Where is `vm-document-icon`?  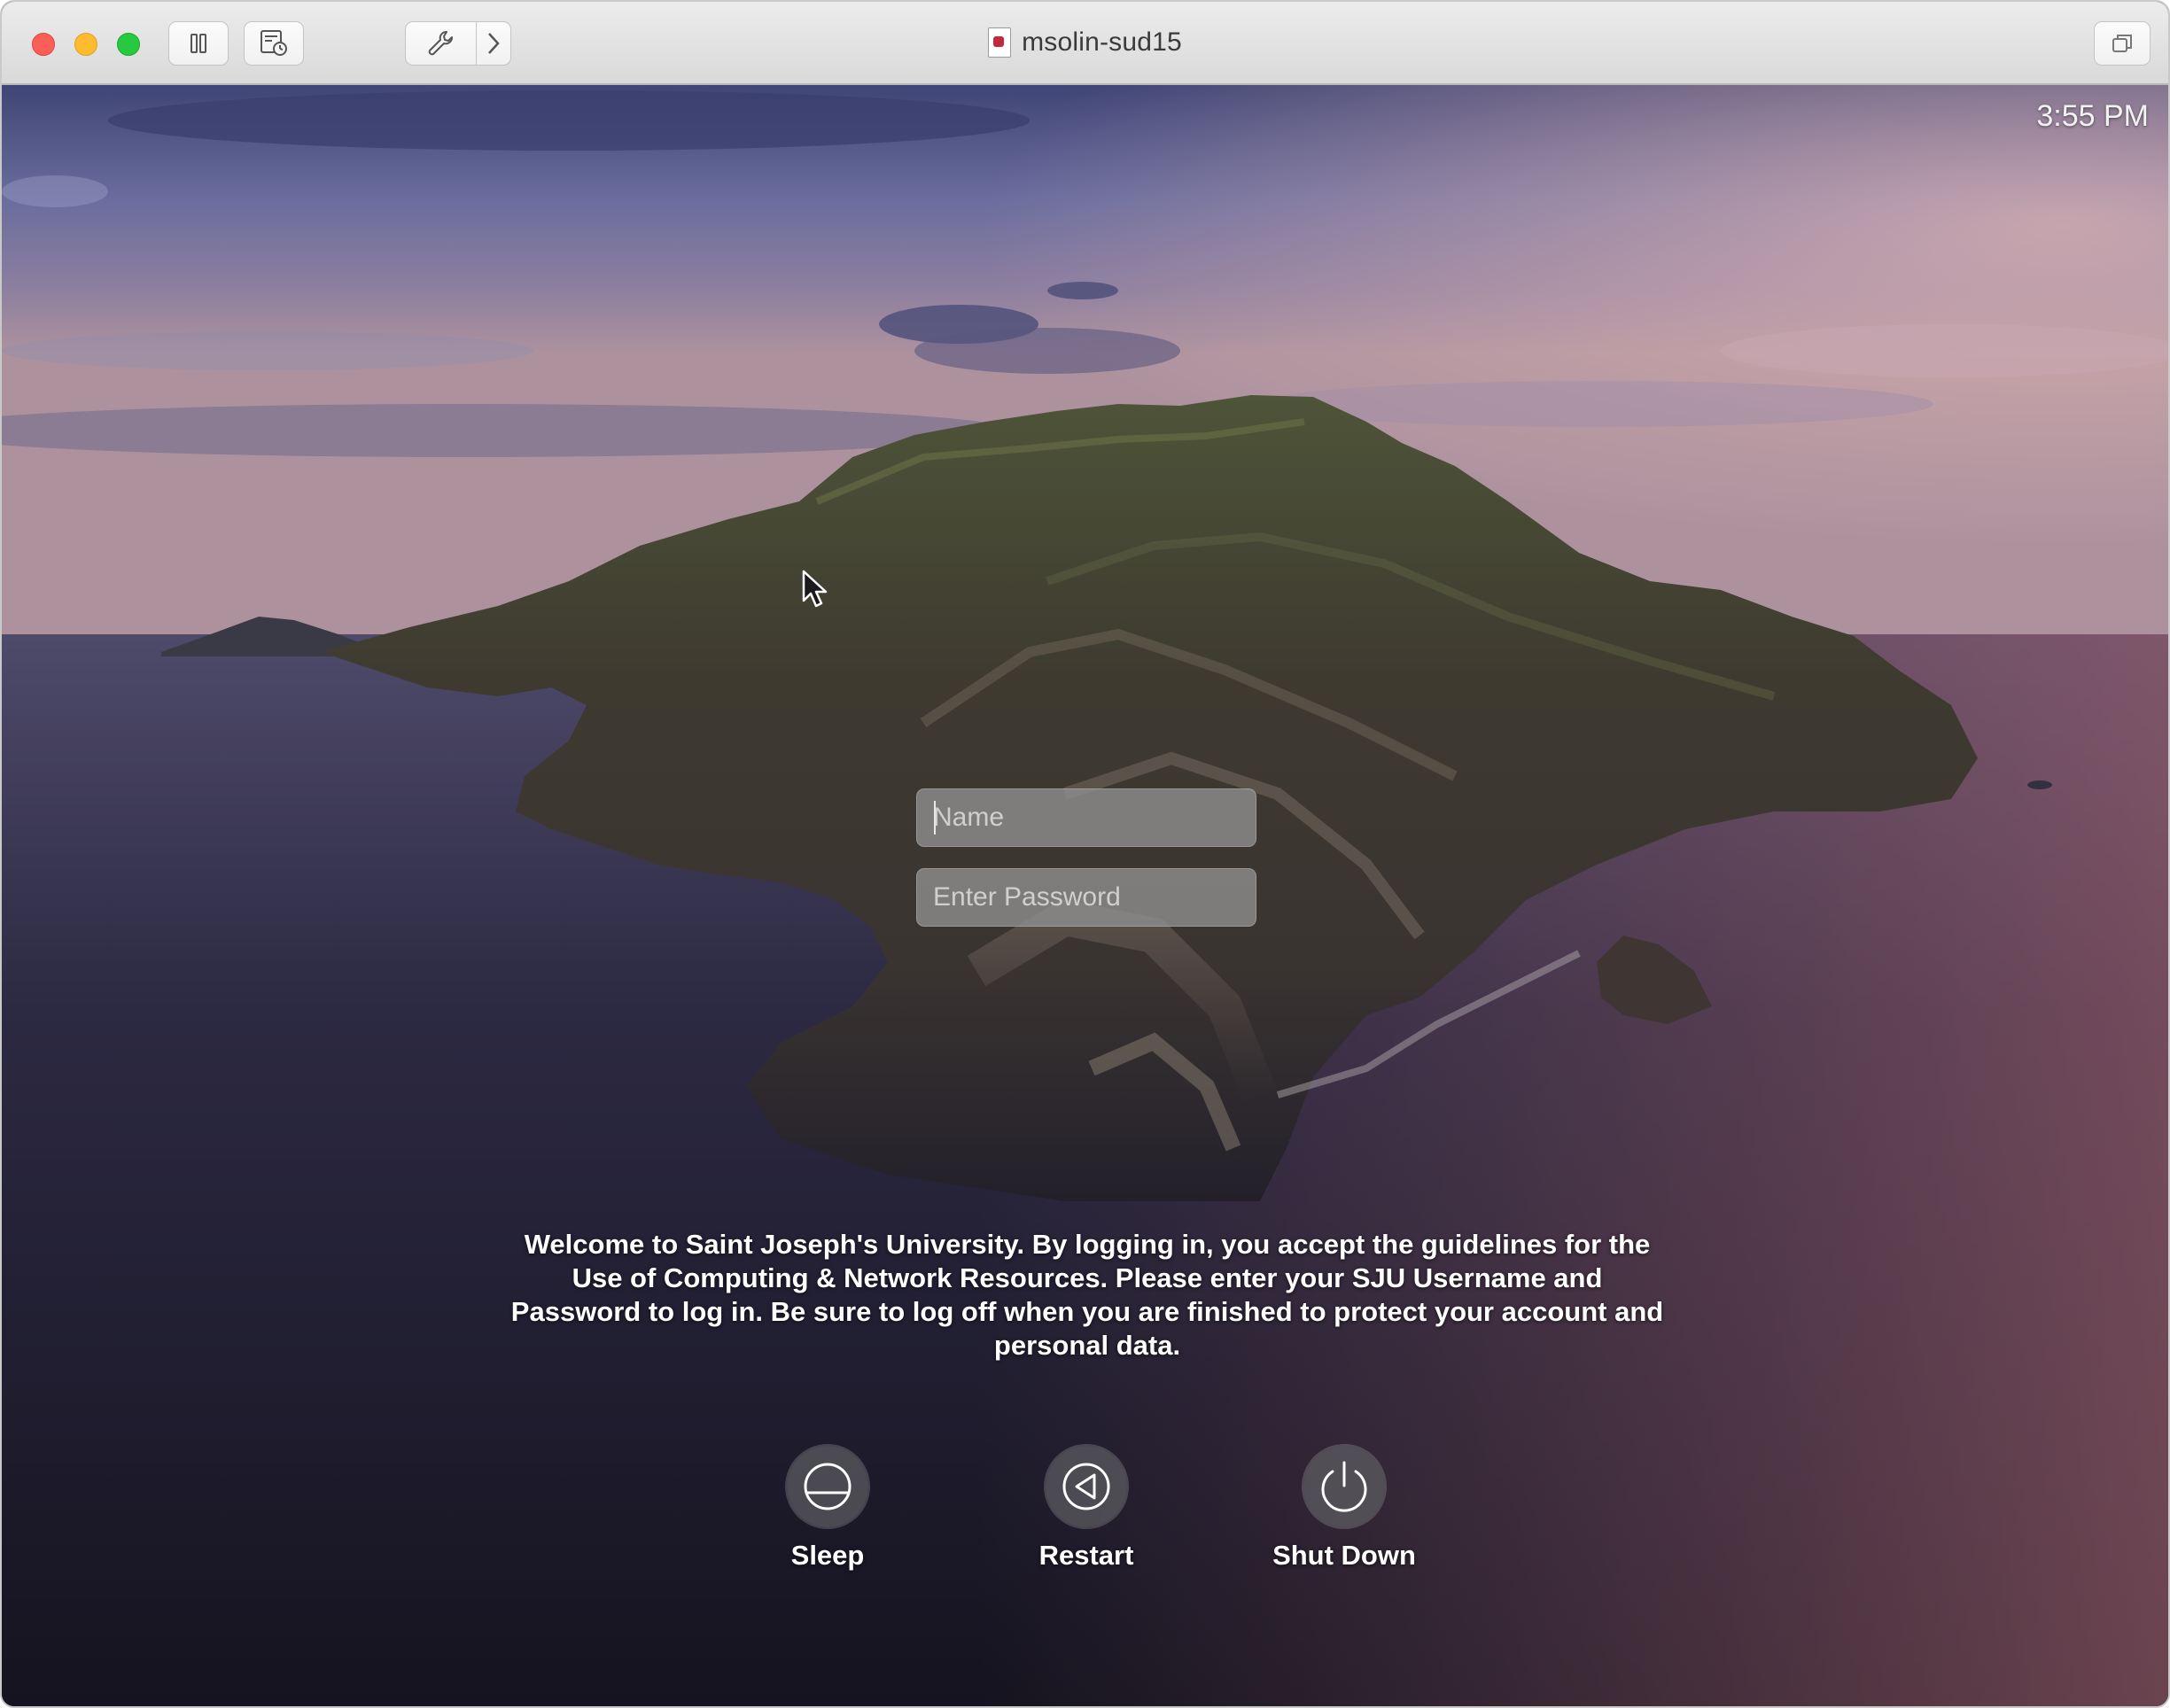
vm-document-icon is located at coordinates (1000, 42).